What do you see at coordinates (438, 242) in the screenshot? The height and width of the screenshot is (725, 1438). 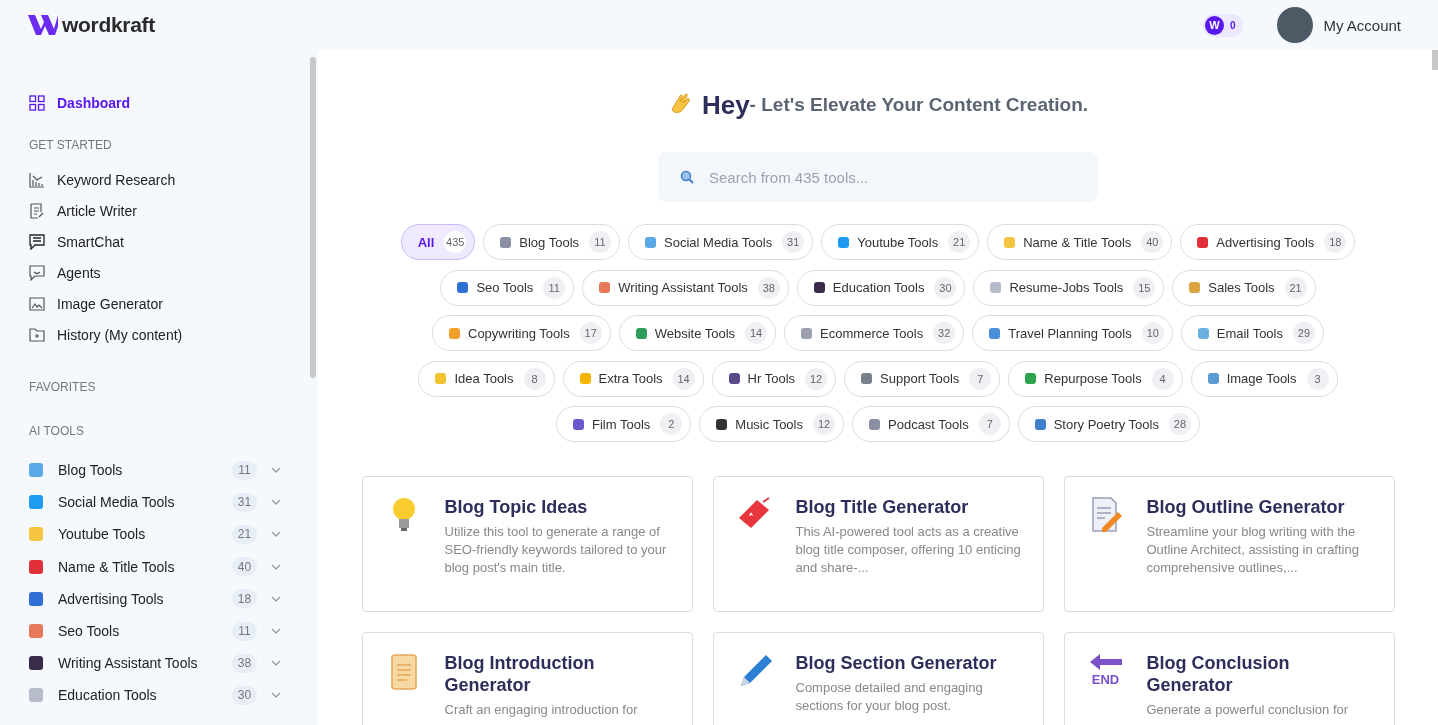 I see `category-chip: All 435` at bounding box center [438, 242].